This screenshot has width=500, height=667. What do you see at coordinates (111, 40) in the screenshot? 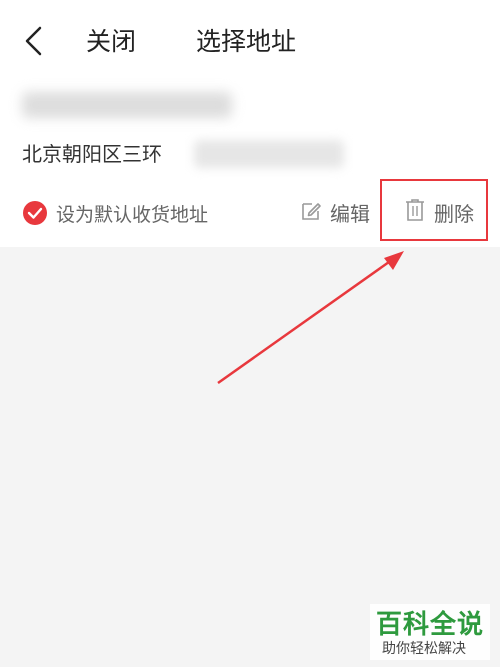
I see `close-button: 关闭` at bounding box center [111, 40].